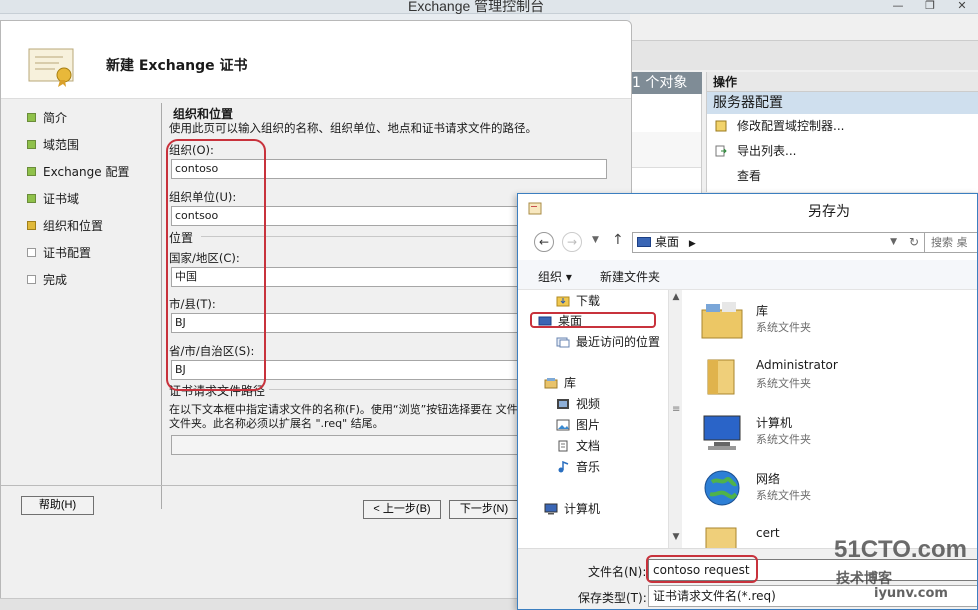  I want to click on back-button: < 上一步(B), so click(402, 509).